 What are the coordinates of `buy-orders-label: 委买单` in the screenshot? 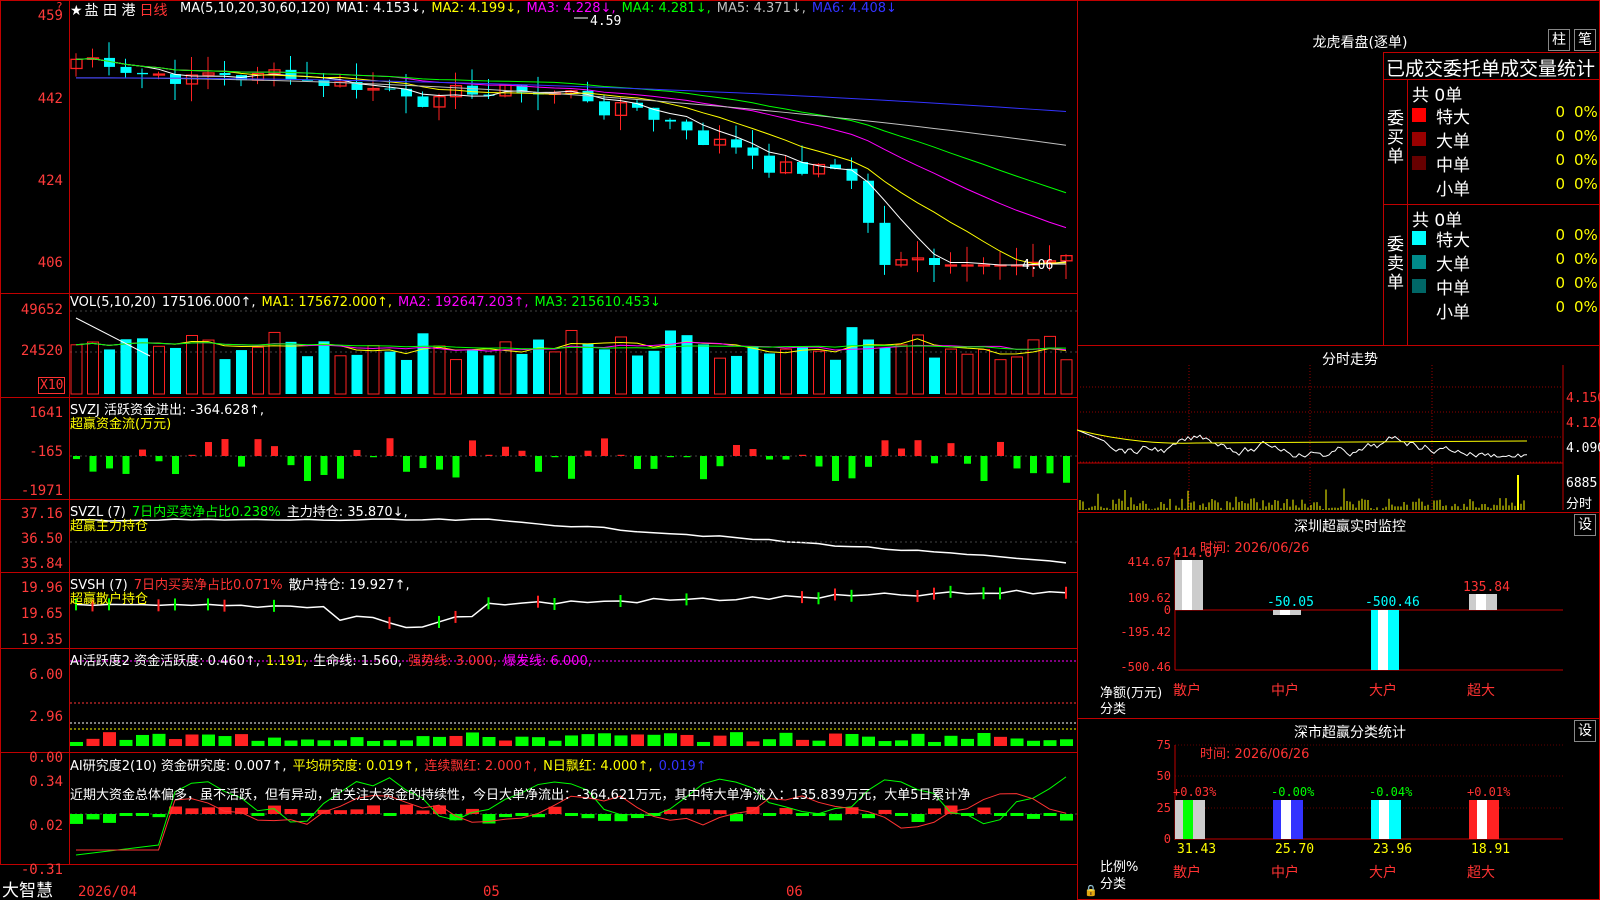 It's located at (1395, 138).